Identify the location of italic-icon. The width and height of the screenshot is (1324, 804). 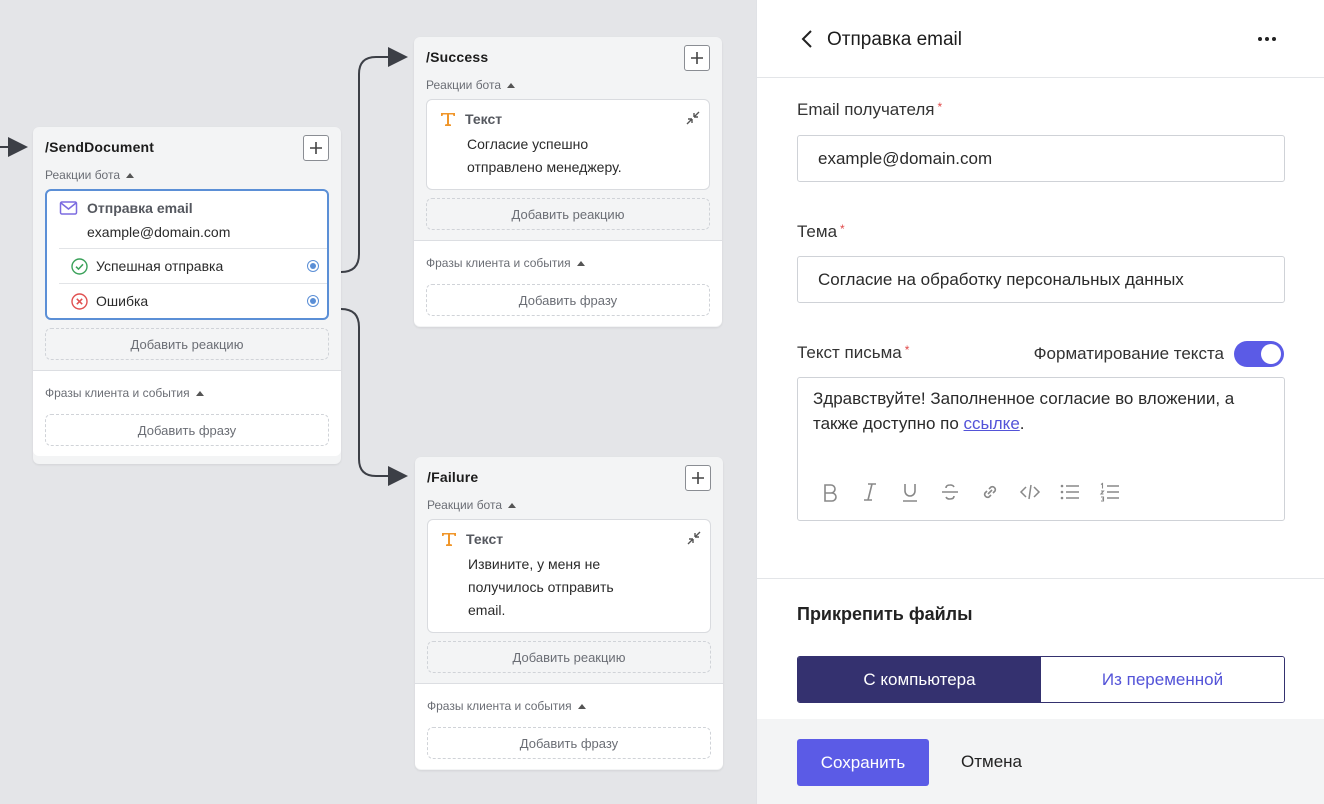
(870, 492).